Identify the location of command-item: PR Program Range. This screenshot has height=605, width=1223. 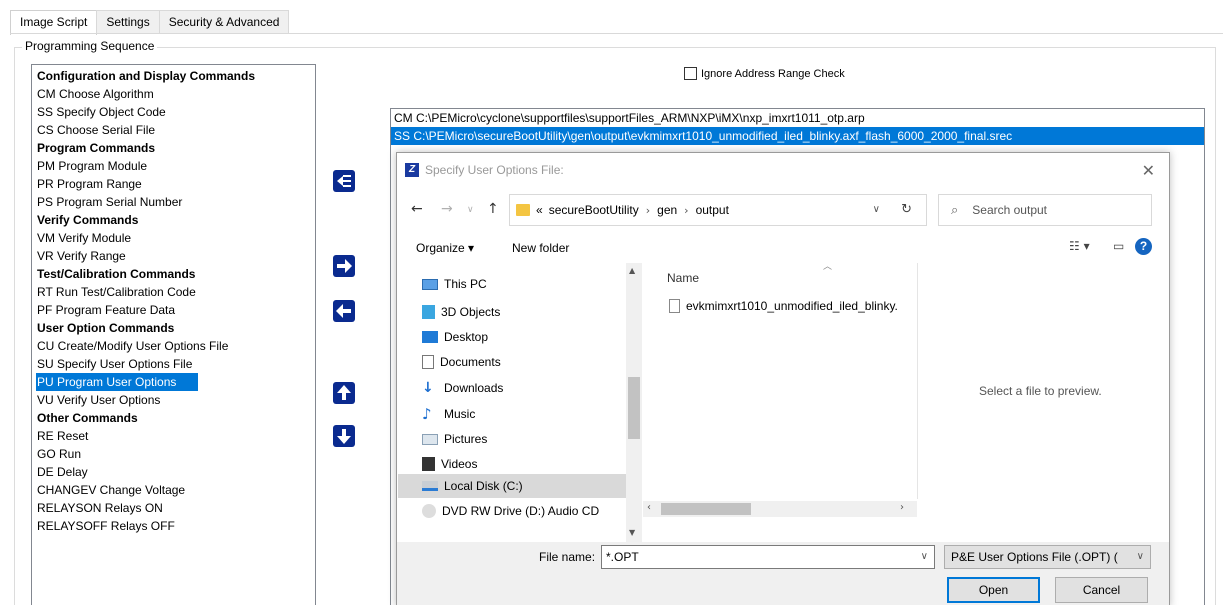
(175, 184).